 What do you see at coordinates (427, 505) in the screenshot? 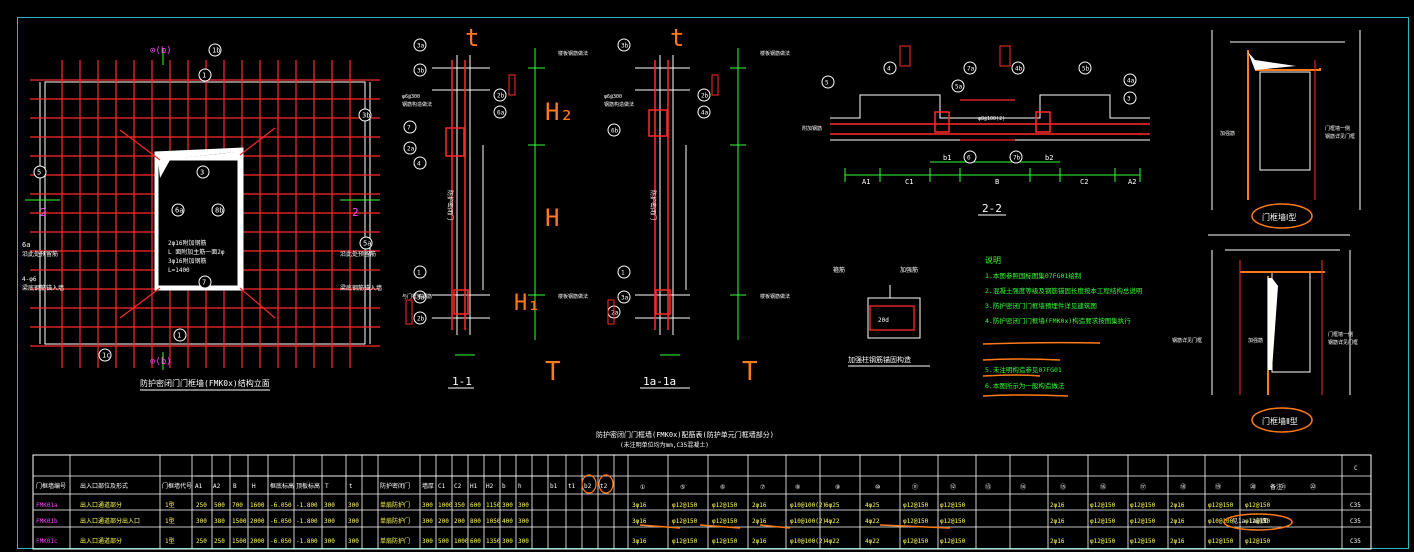
I see `row-0-c9: 300` at bounding box center [427, 505].